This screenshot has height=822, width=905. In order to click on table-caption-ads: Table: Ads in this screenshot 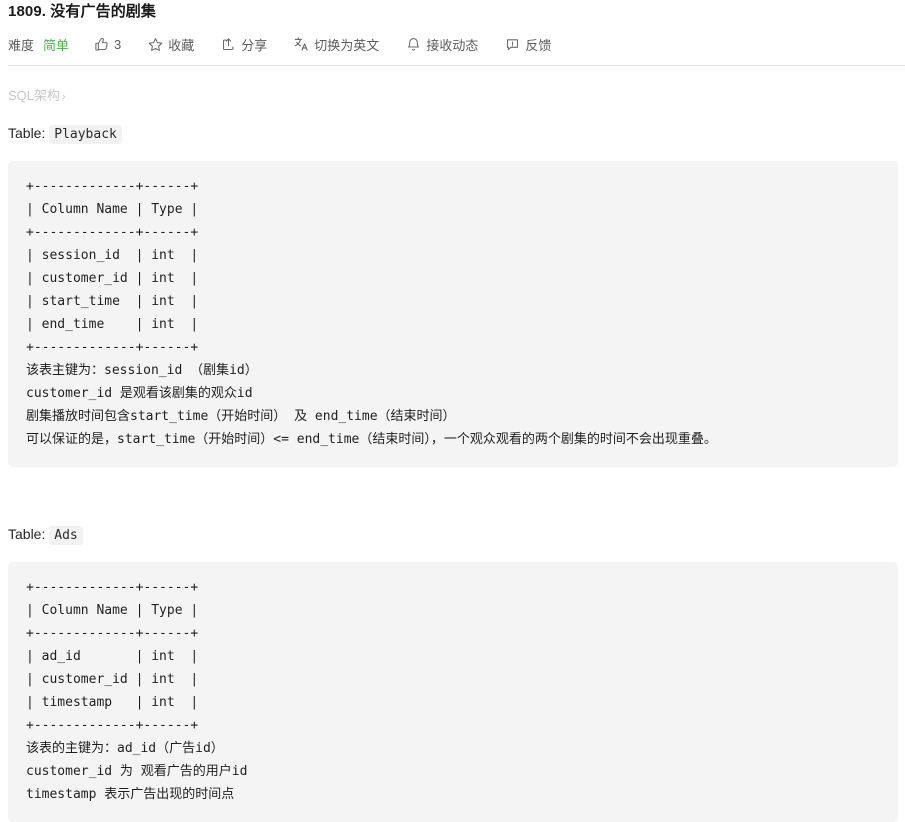, I will do `click(452, 535)`.